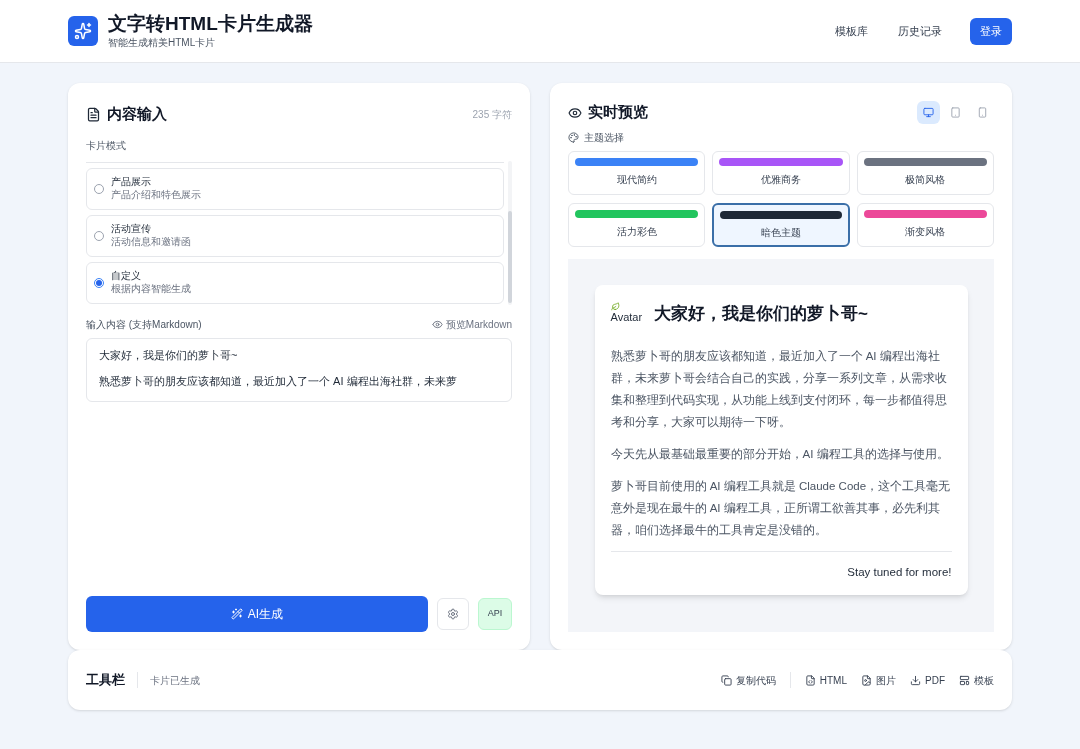 The image size is (1080, 749). Describe the element at coordinates (899, 572) in the screenshot. I see `card-footer: Stay tuned for more!` at that location.